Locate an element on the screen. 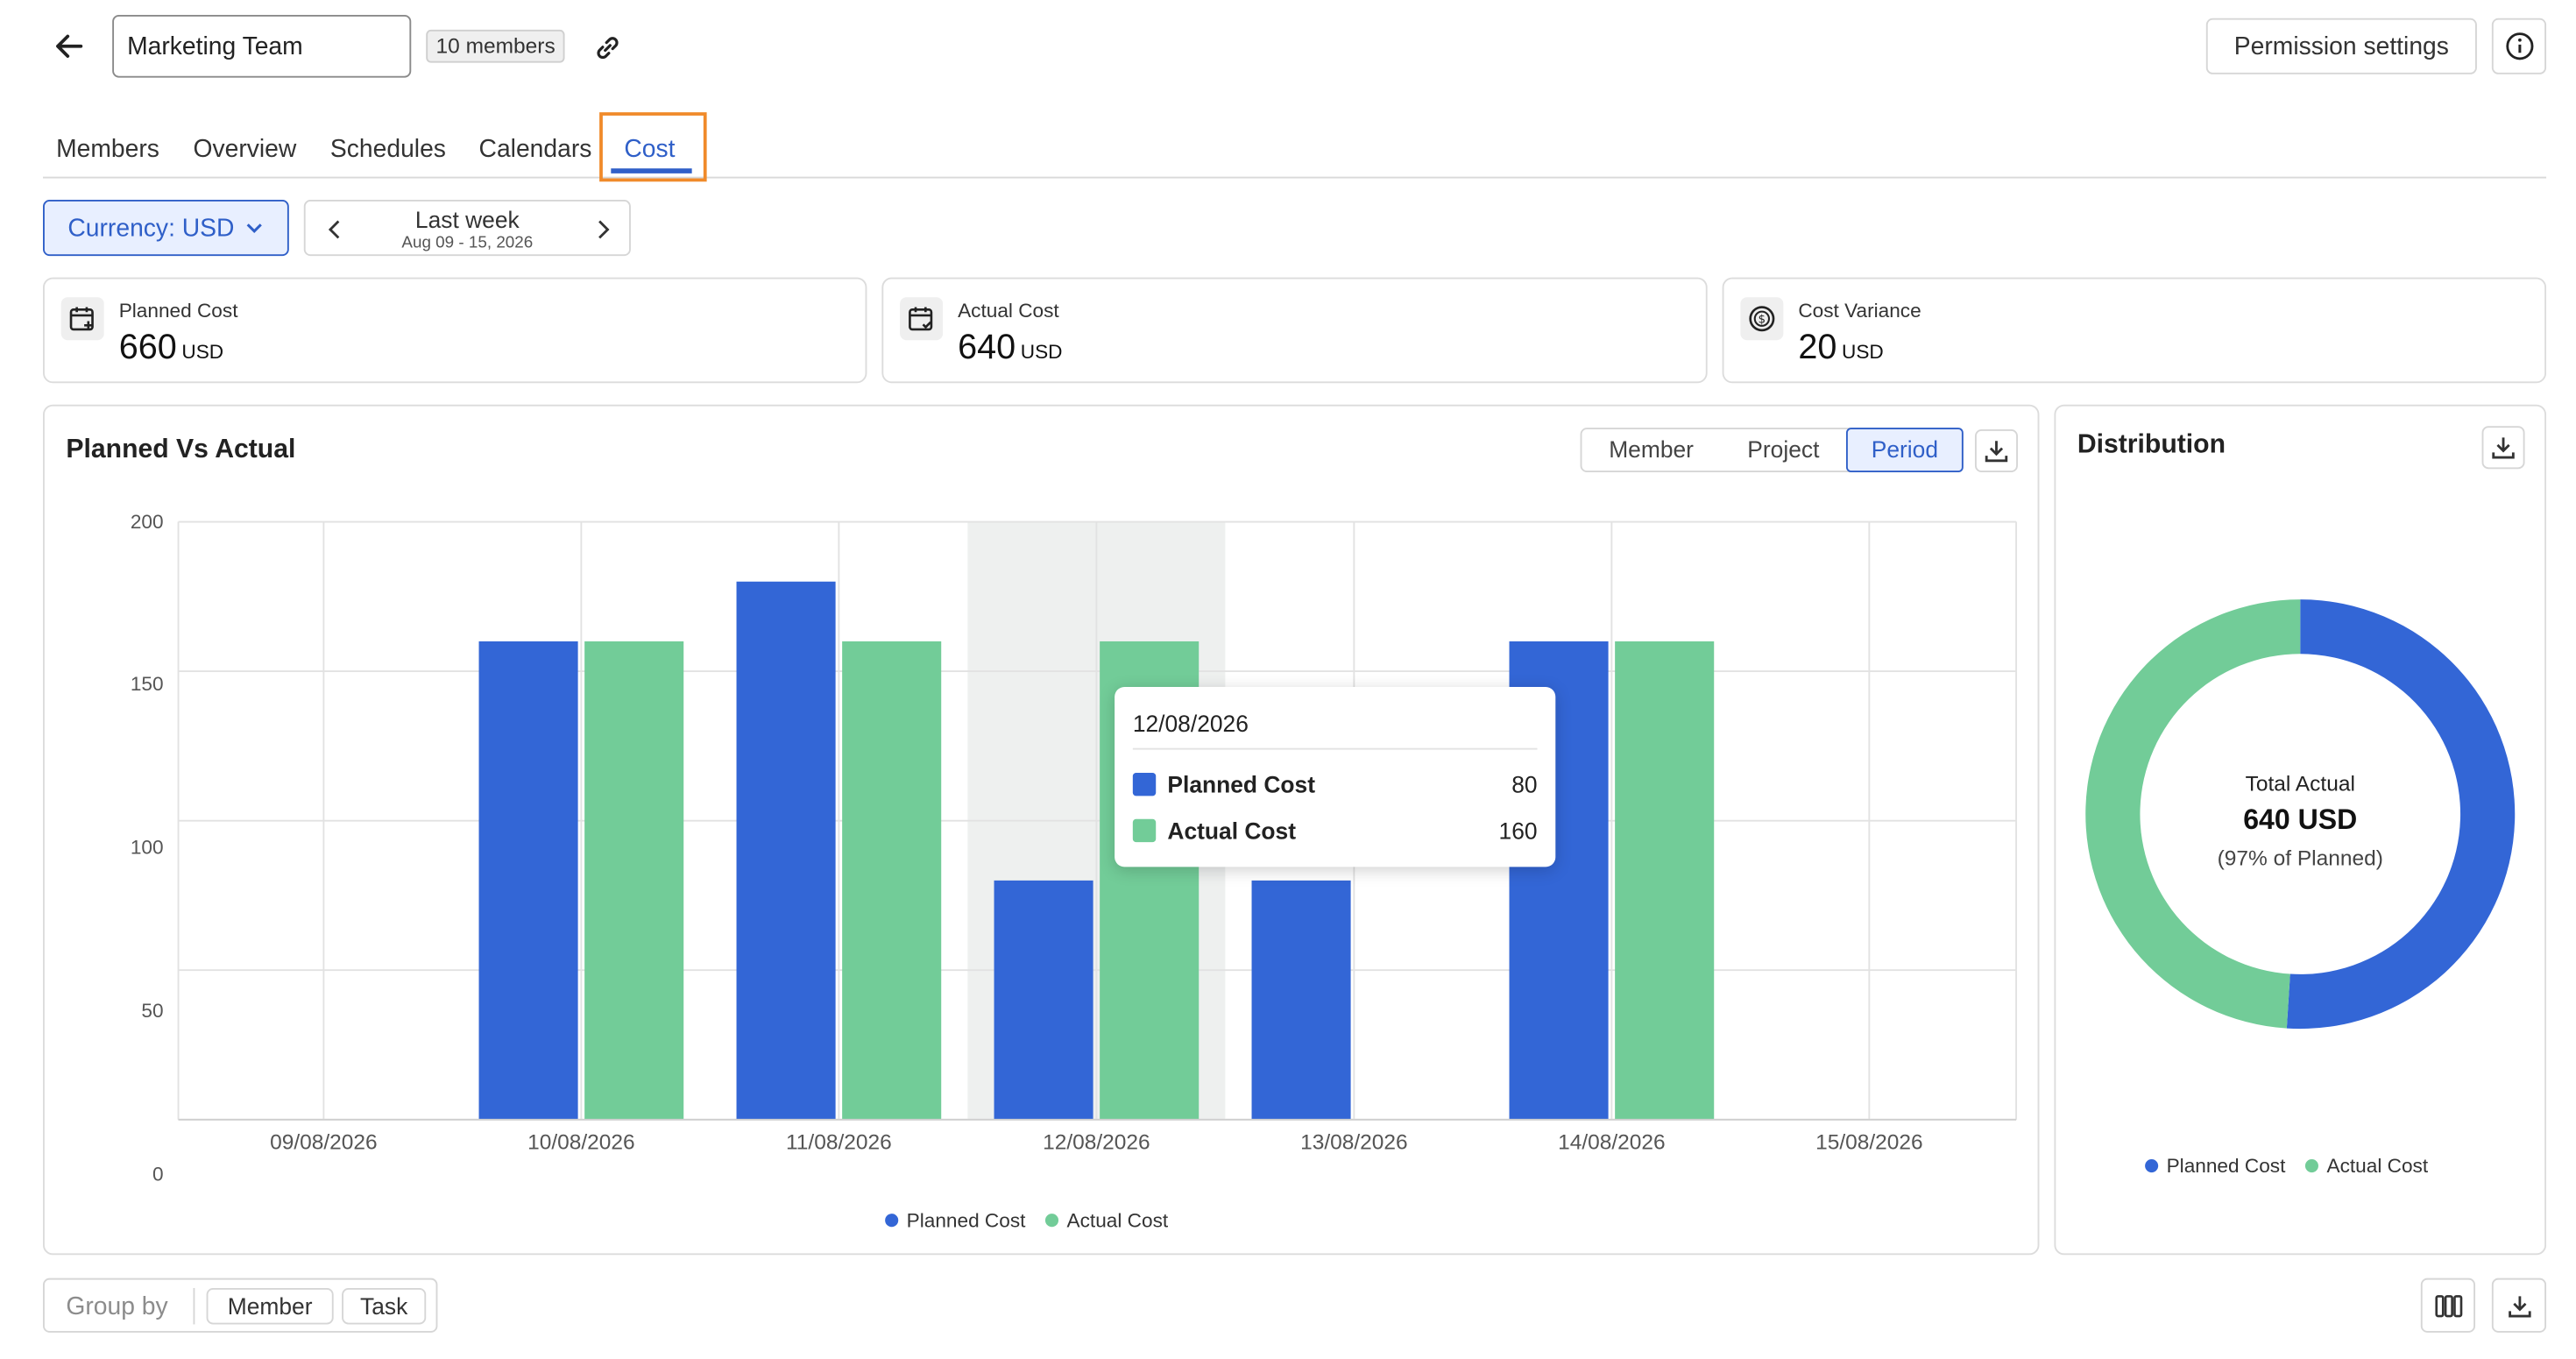  tooltip-row-planned: Planned Cost 80 is located at coordinates (1335, 784).